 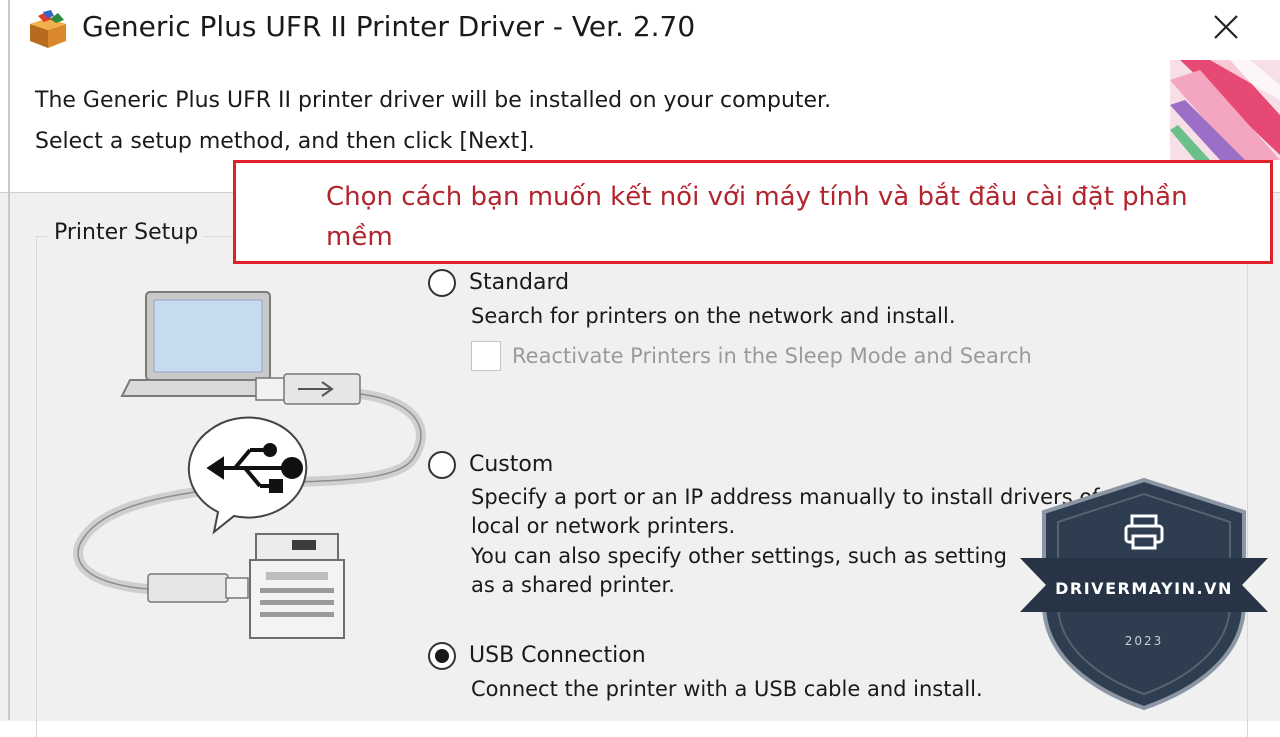 What do you see at coordinates (557, 655) in the screenshot?
I see `usb-connection-label: USB Connection` at bounding box center [557, 655].